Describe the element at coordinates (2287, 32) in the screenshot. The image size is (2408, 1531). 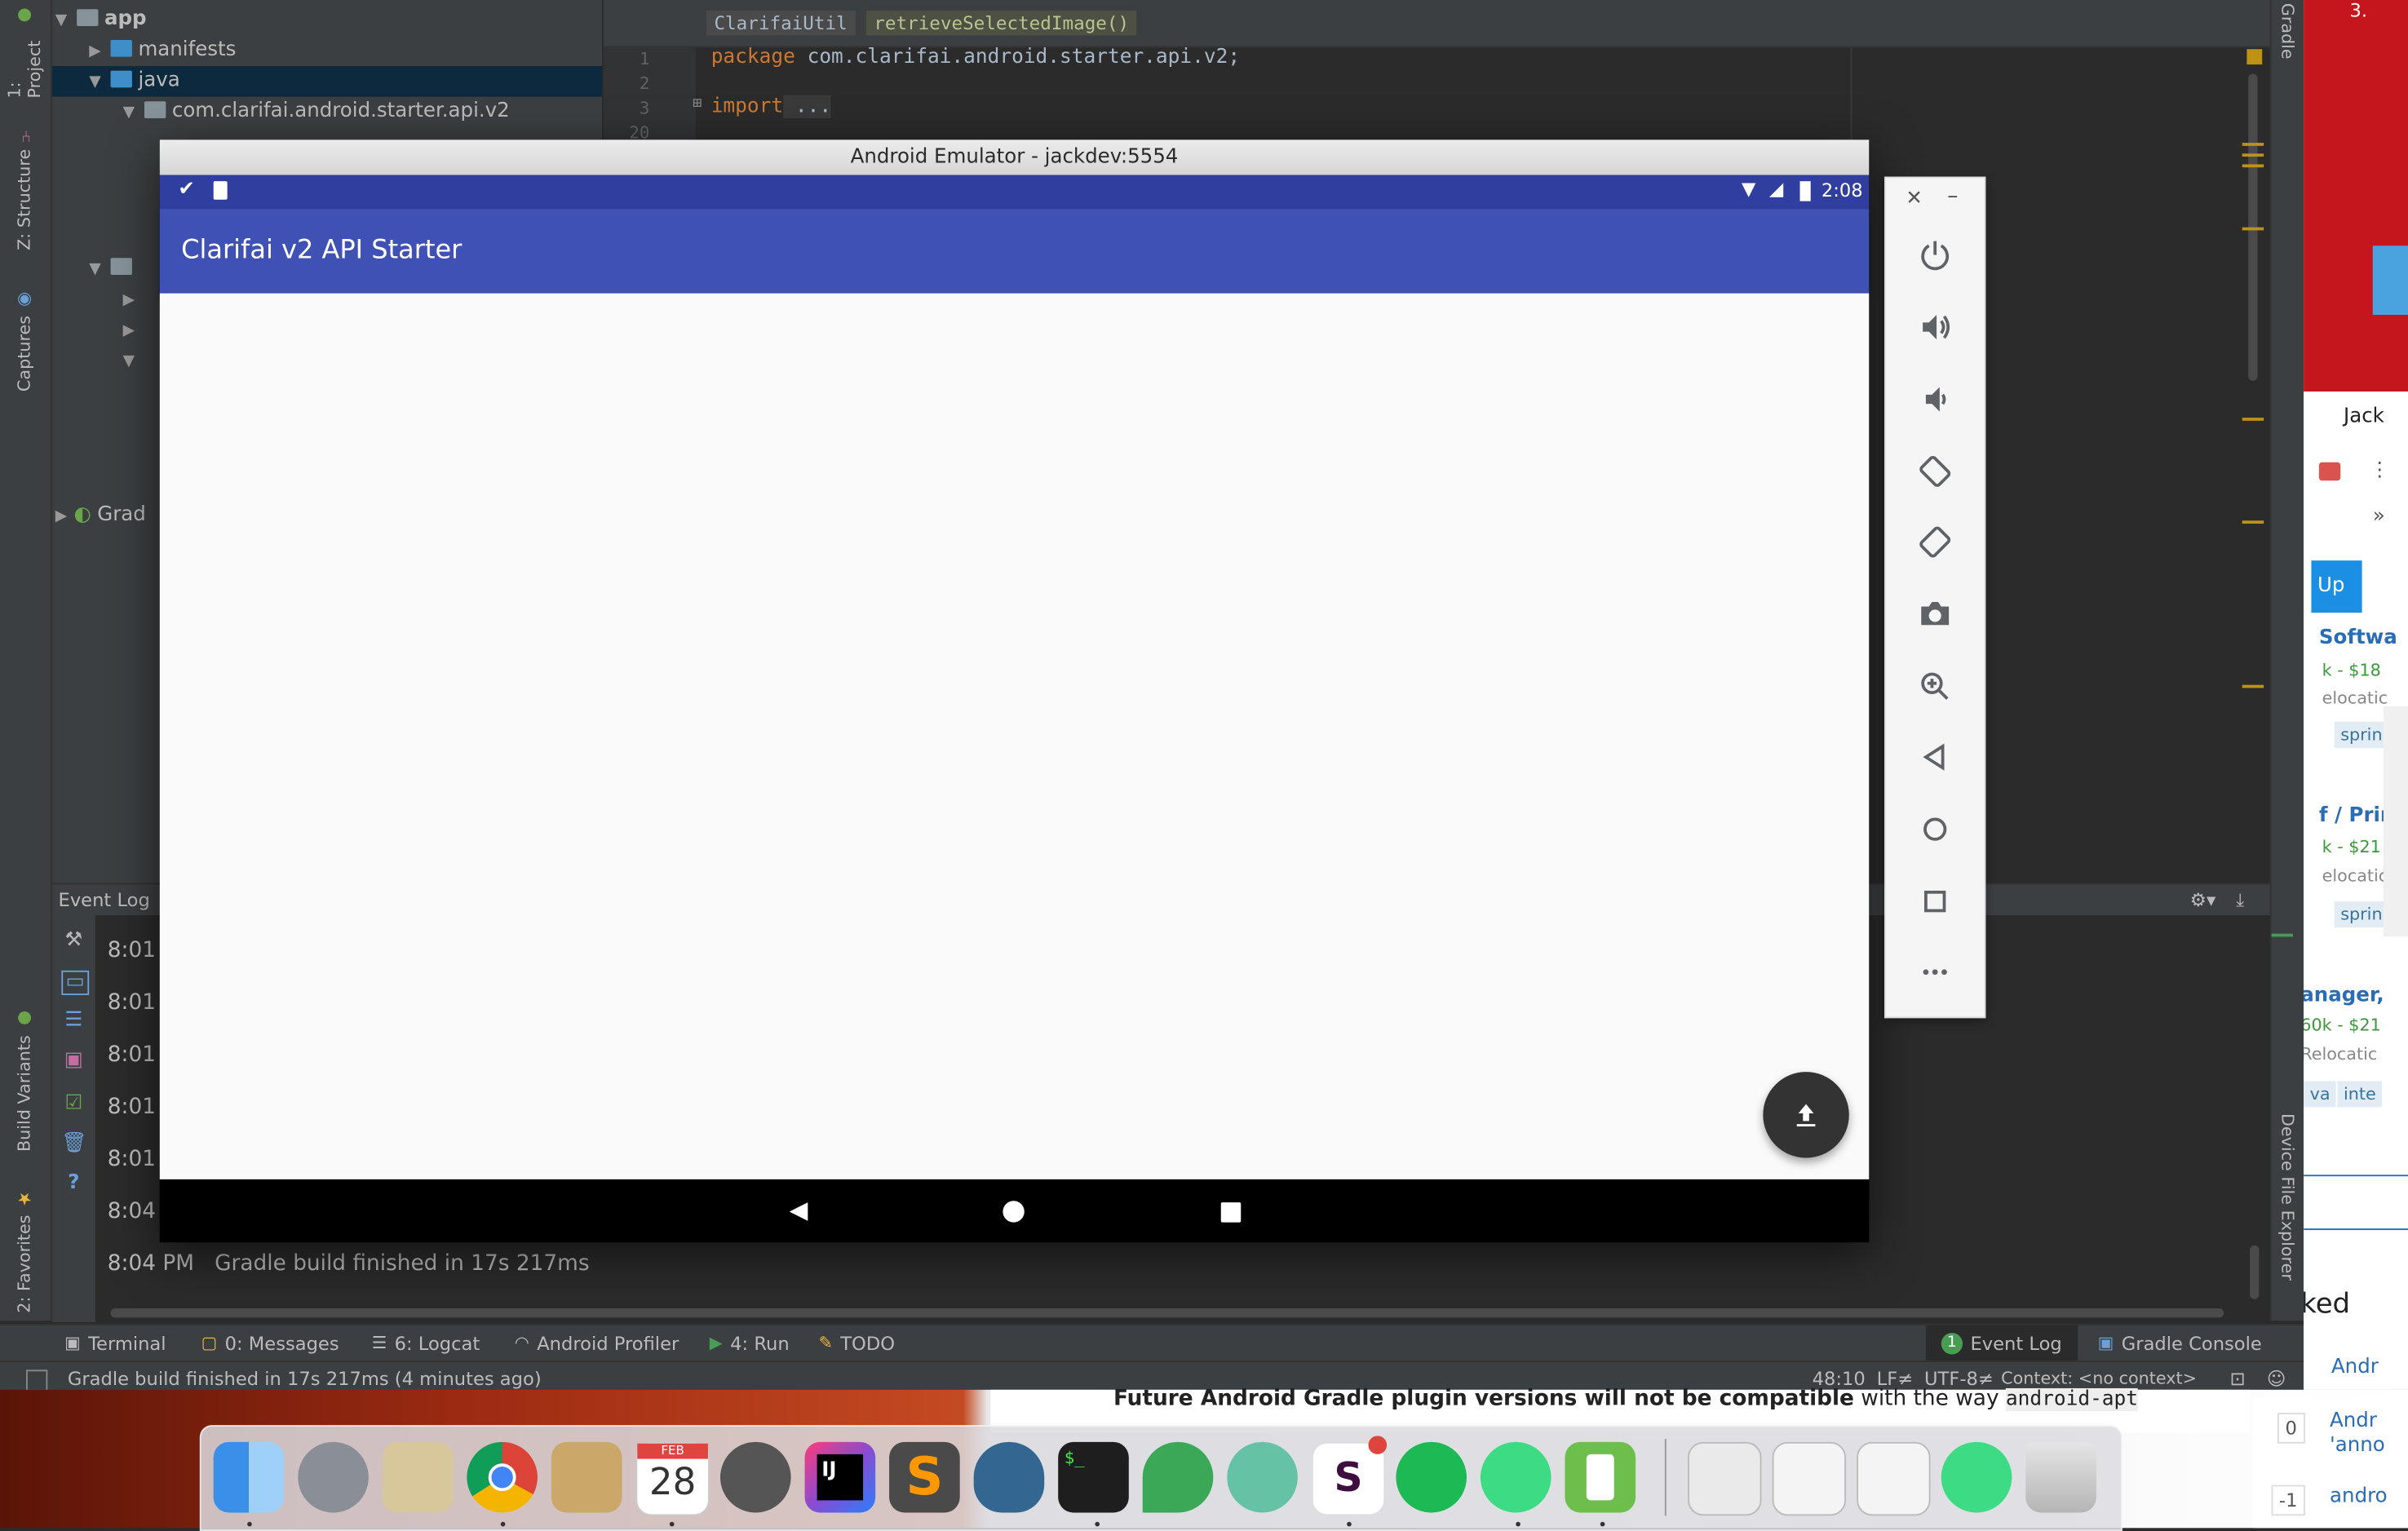
I see `tab-gradle: Gradle` at that location.